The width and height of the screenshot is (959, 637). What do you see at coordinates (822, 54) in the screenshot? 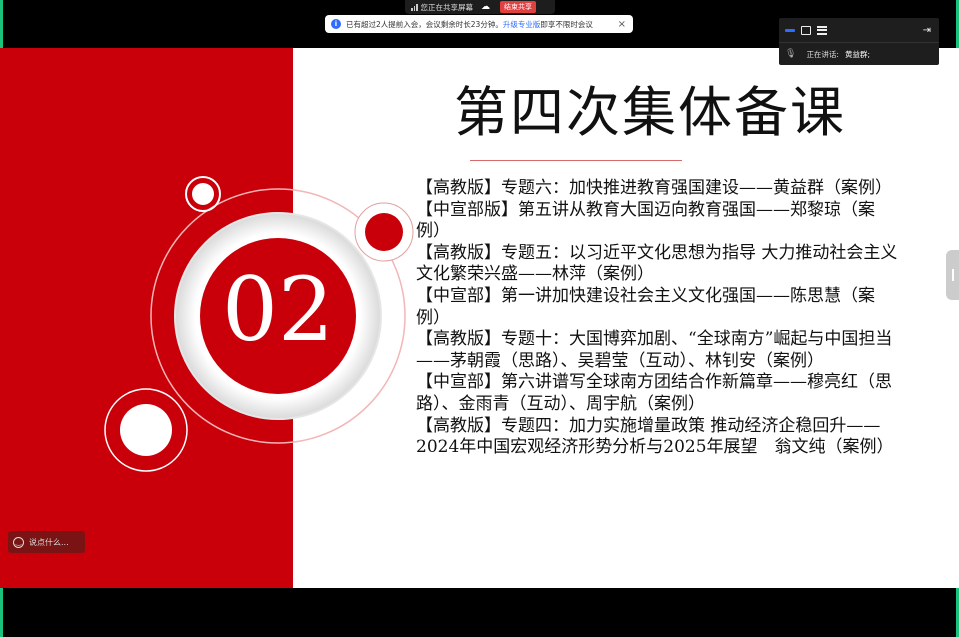
I see `speaking-label: 正在讲话:` at bounding box center [822, 54].